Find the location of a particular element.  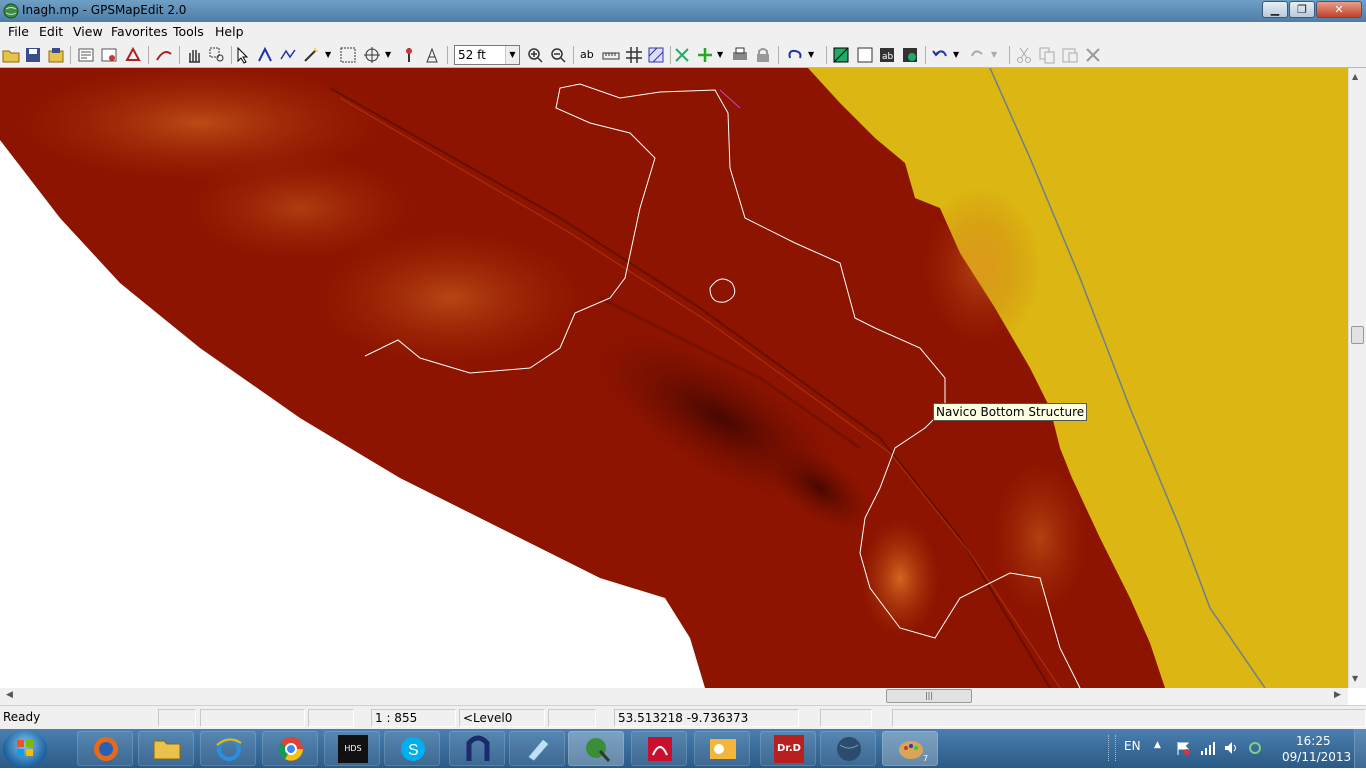

sync-icon is located at coordinates (1255, 748).